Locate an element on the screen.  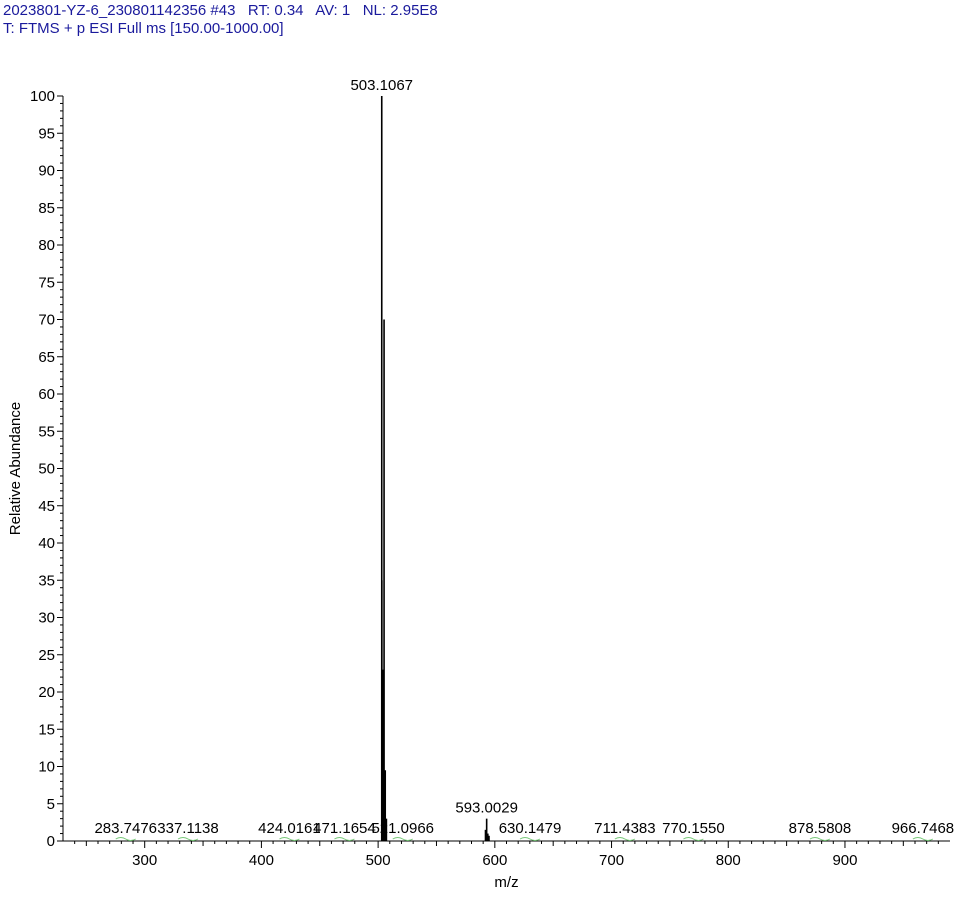
y-tick-label: 75 is located at coordinates (46, 282).